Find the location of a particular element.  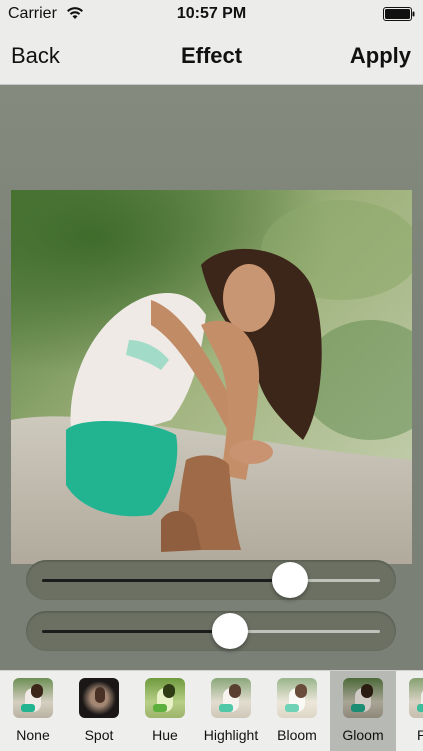

filter-bloom-thumbnail is located at coordinates (297, 698).